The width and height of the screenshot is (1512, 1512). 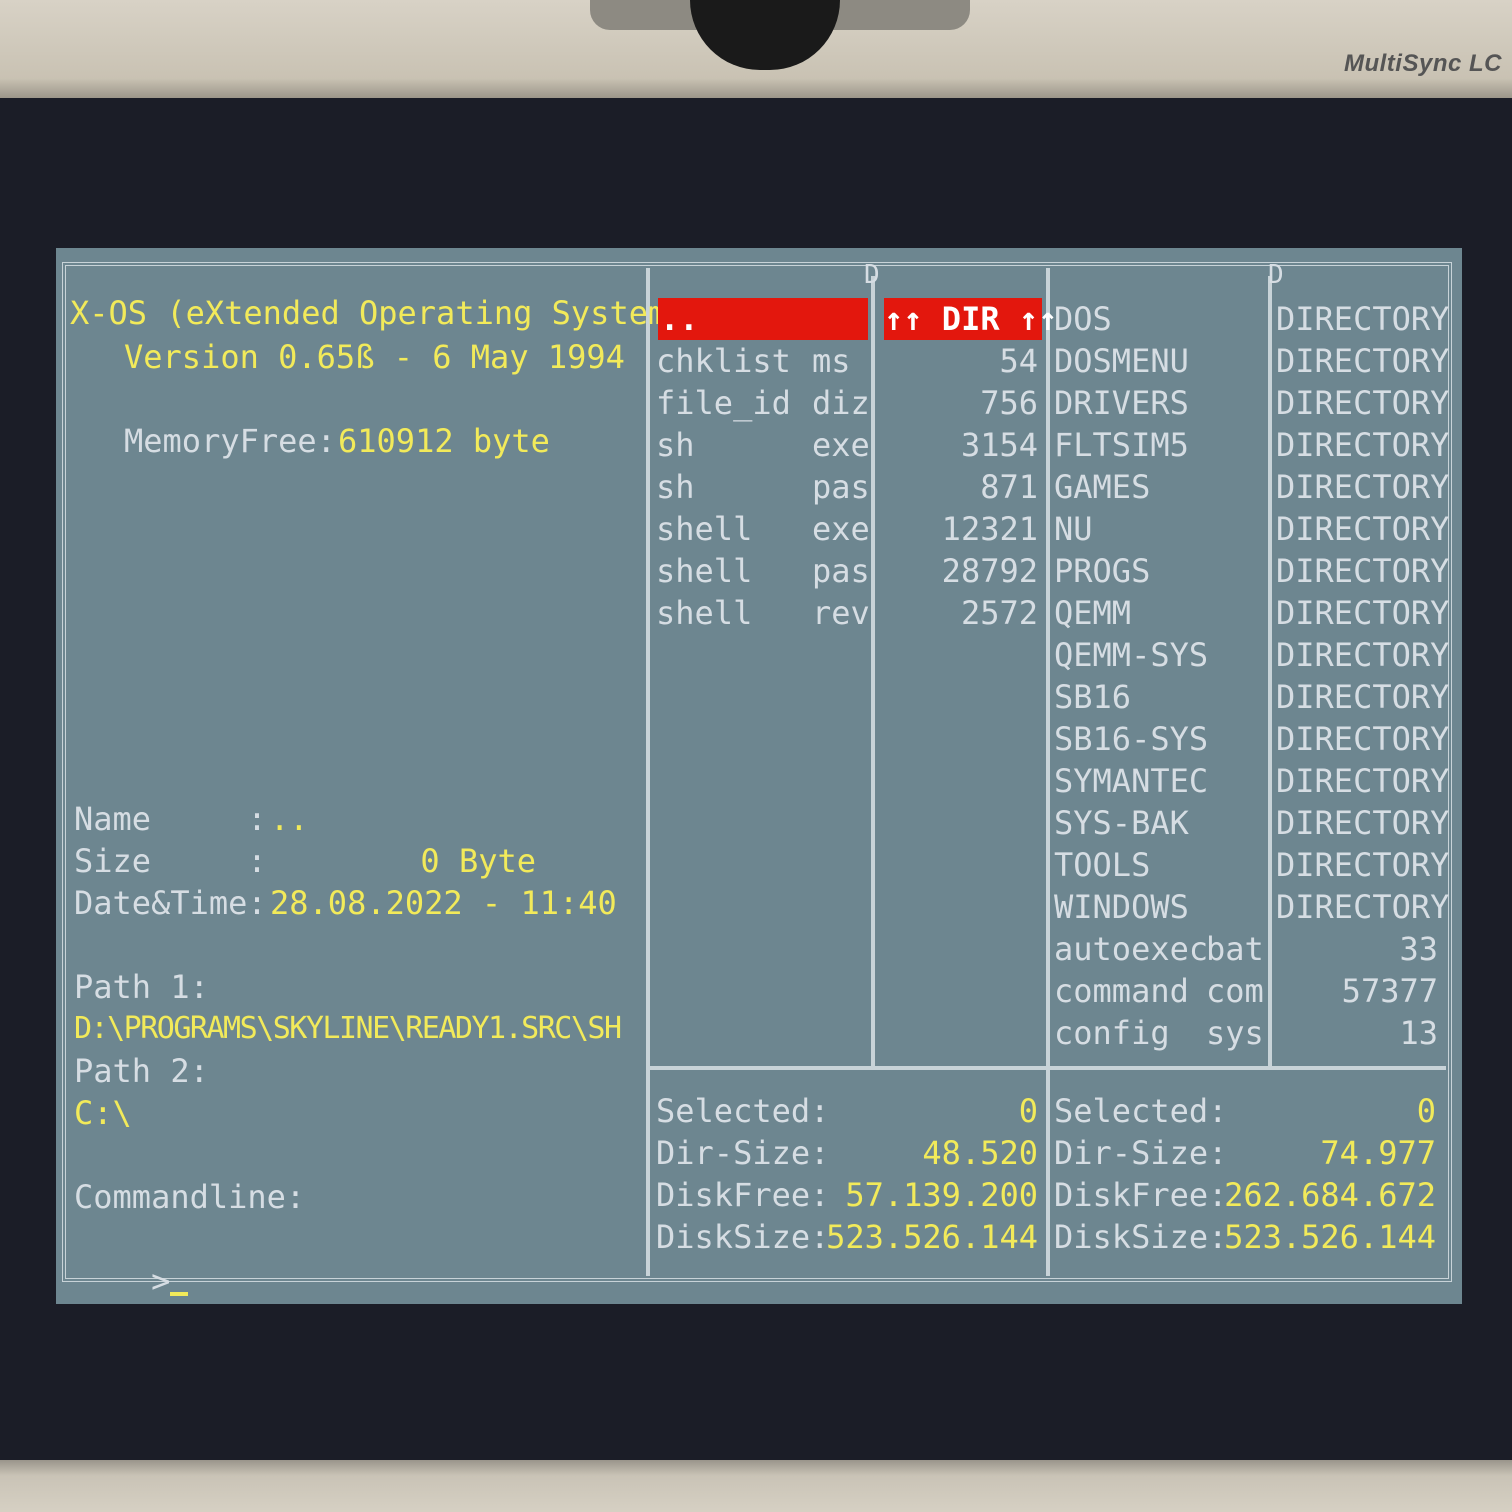 I want to click on panel1-selected-value: 0, so click(x=1028, y=1111).